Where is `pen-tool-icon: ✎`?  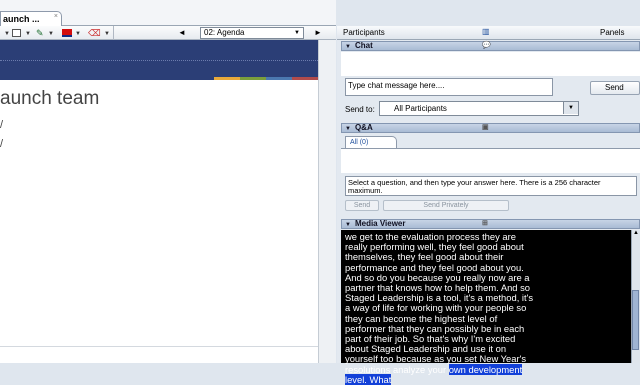 pen-tool-icon: ✎ is located at coordinates (40, 33).